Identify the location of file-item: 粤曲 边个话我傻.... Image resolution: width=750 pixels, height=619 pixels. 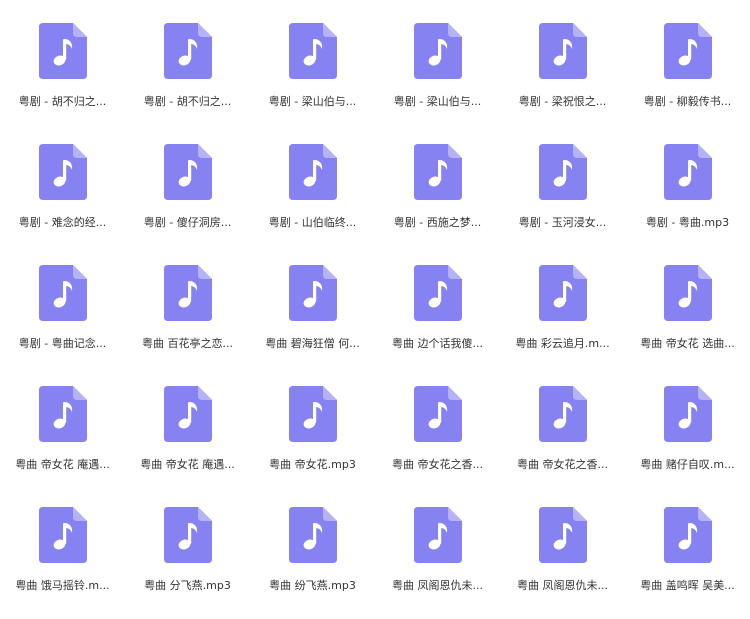
(437, 297).